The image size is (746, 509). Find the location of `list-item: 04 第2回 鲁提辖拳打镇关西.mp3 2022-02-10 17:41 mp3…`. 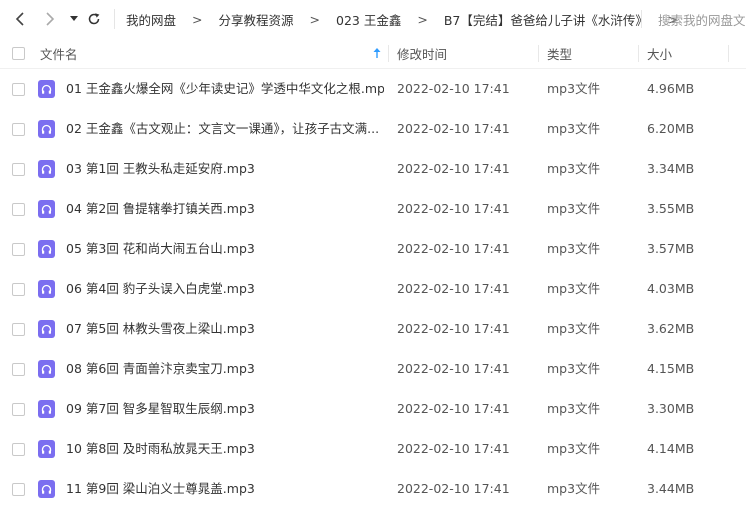

list-item: 04 第2回 鲁提辖拳打镇关西.mp3 2022-02-10 17:41 mp3… is located at coordinates (373, 209).